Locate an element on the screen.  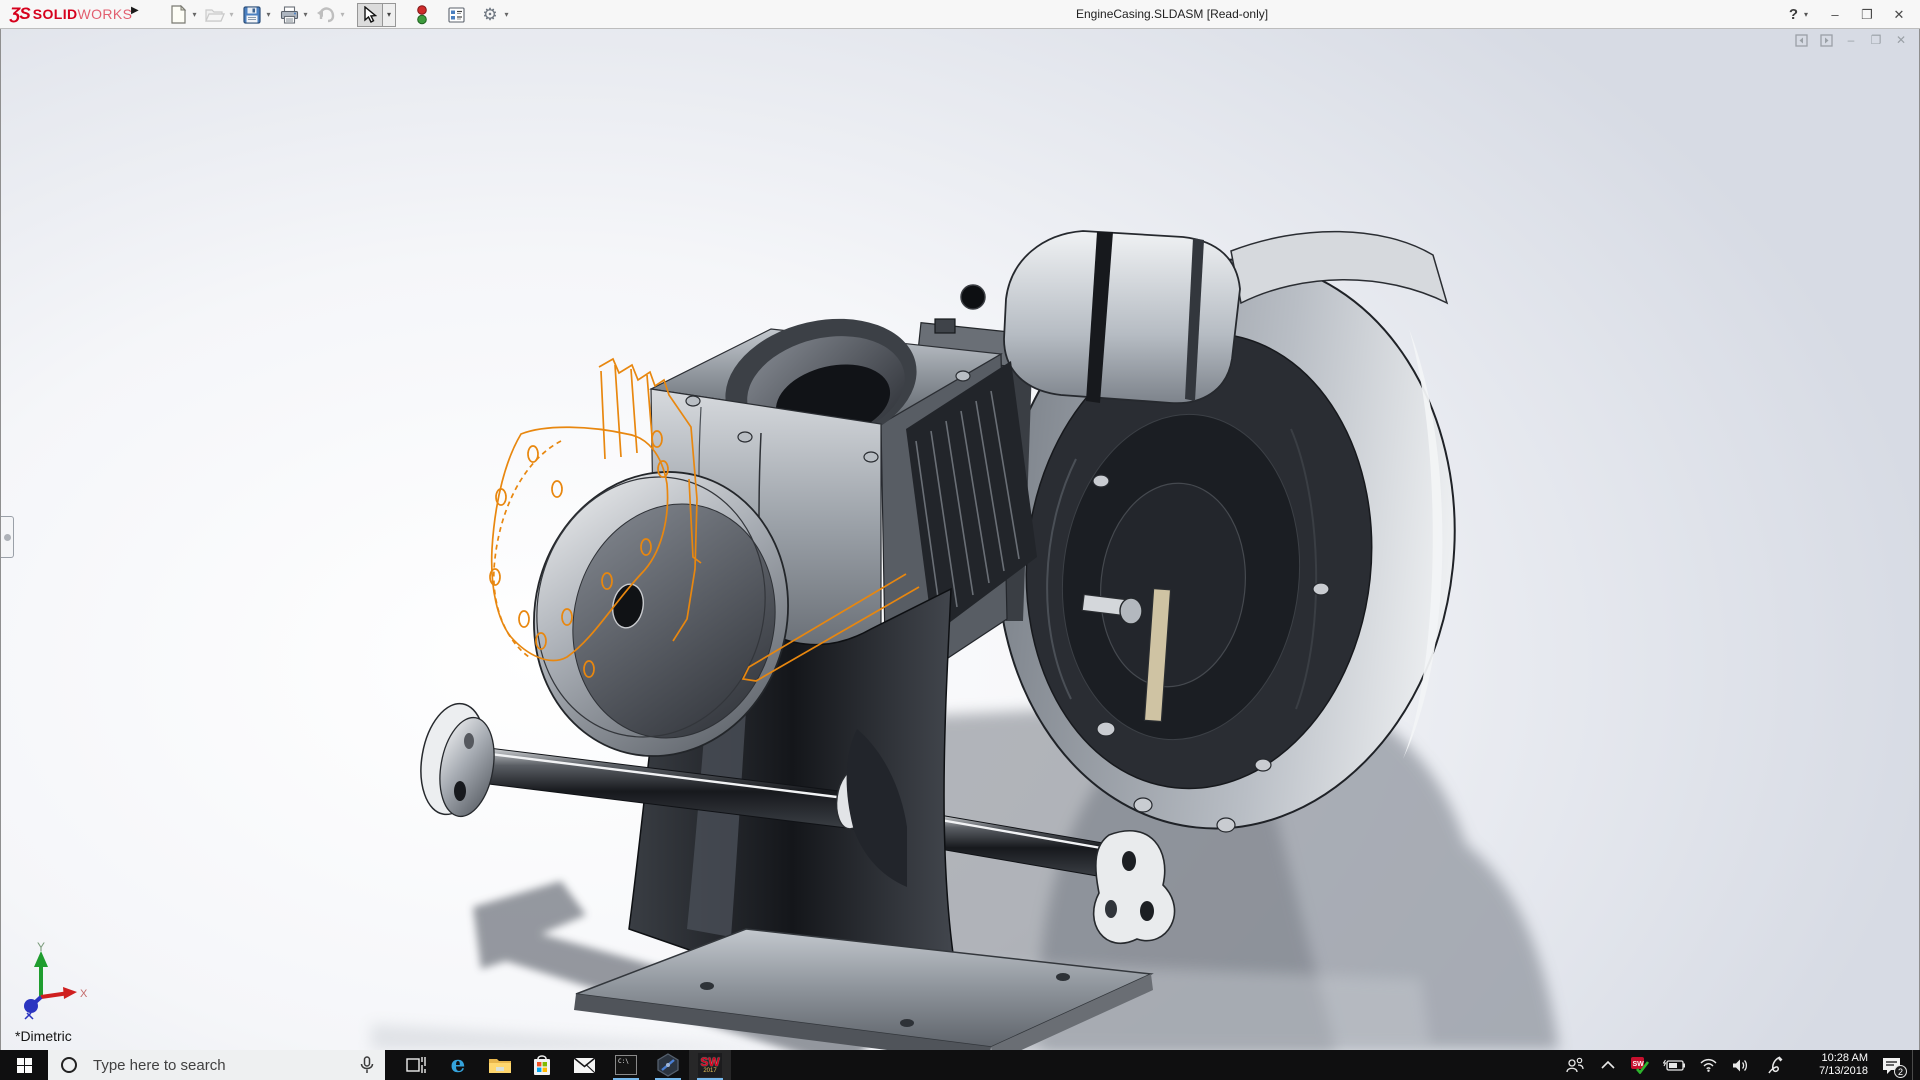
feature-pane-splitter-handle is located at coordinates (7, 537).